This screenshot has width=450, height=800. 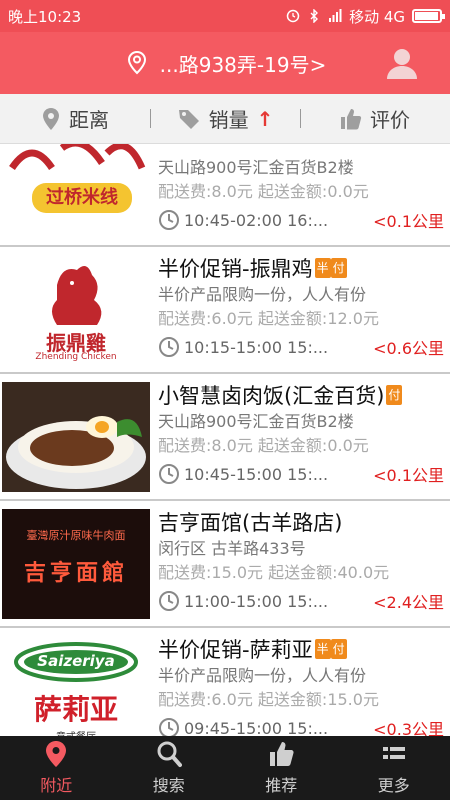 What do you see at coordinates (76, 661) in the screenshot?
I see `restaurant-thumbnail-text: Saizeriya` at bounding box center [76, 661].